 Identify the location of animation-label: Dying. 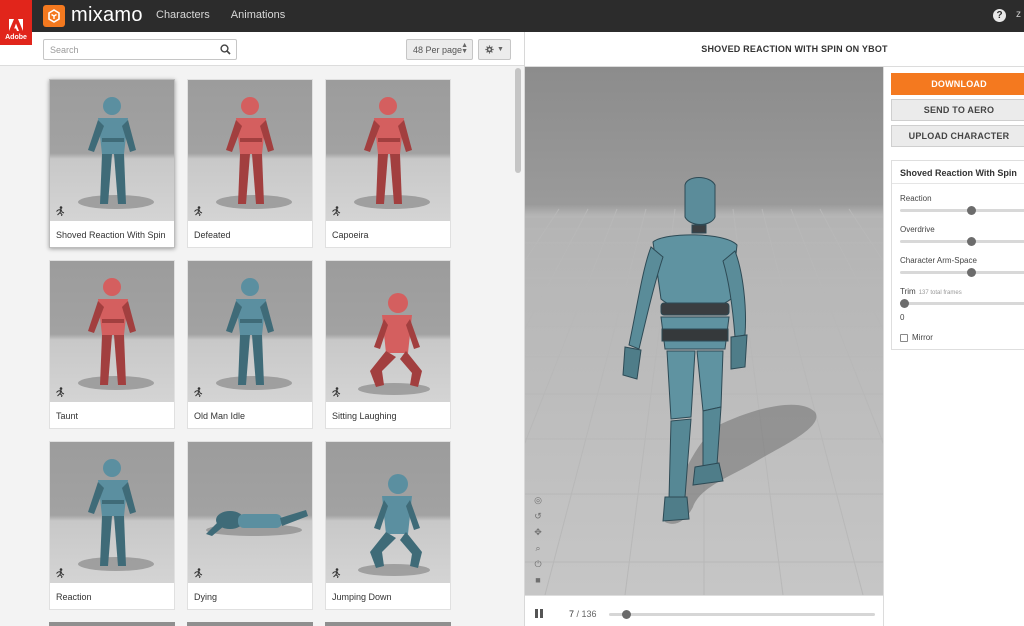
(206, 597).